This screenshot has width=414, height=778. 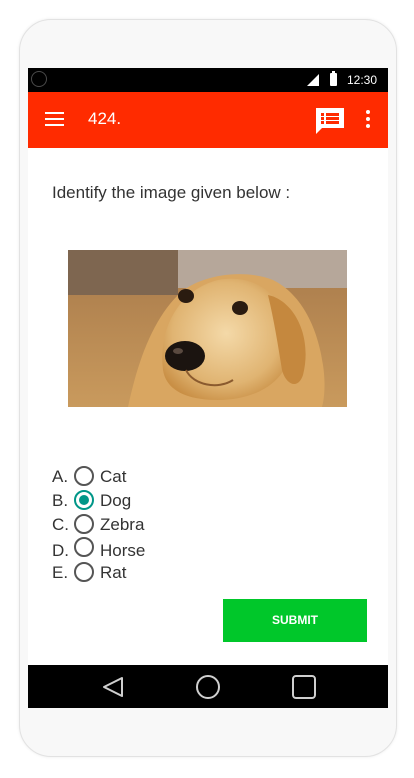 I want to click on feedback-icon, so click(x=330, y=121).